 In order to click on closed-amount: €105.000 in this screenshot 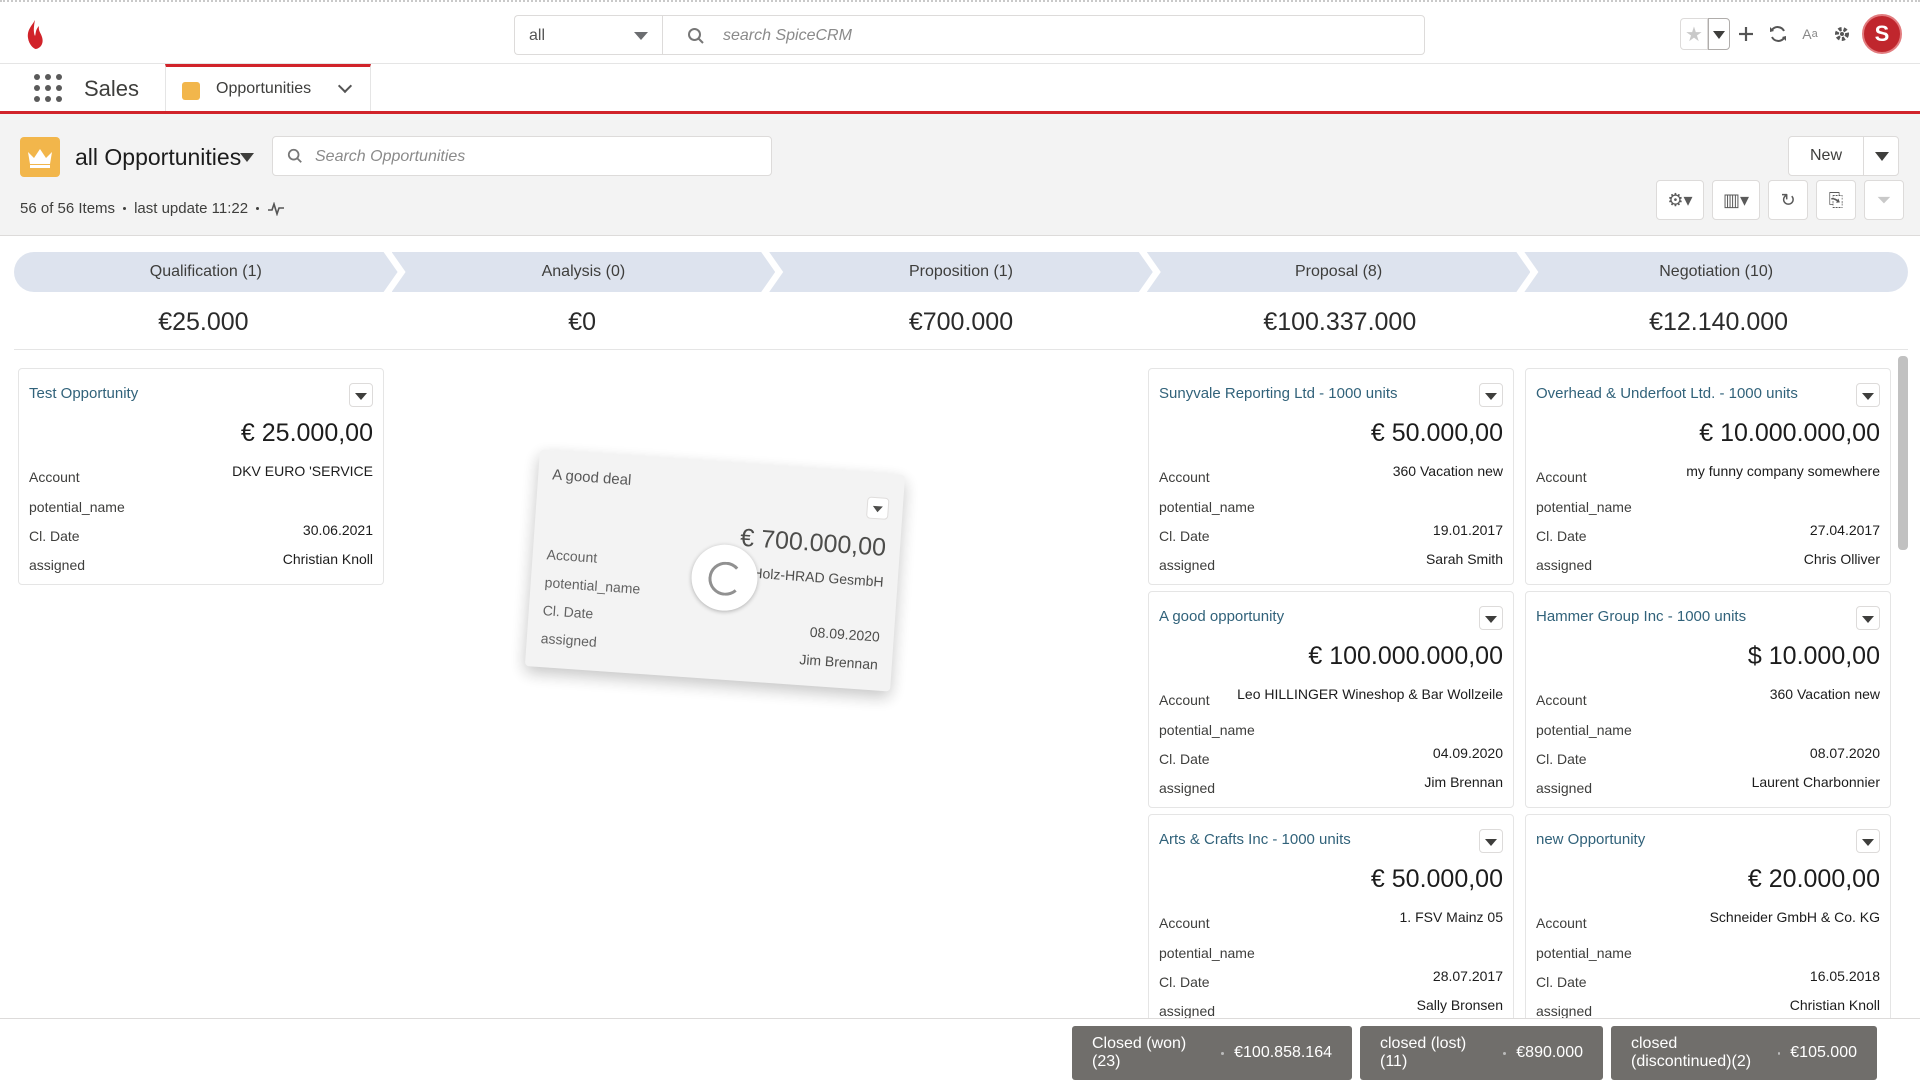, I will do `click(1823, 1052)`.